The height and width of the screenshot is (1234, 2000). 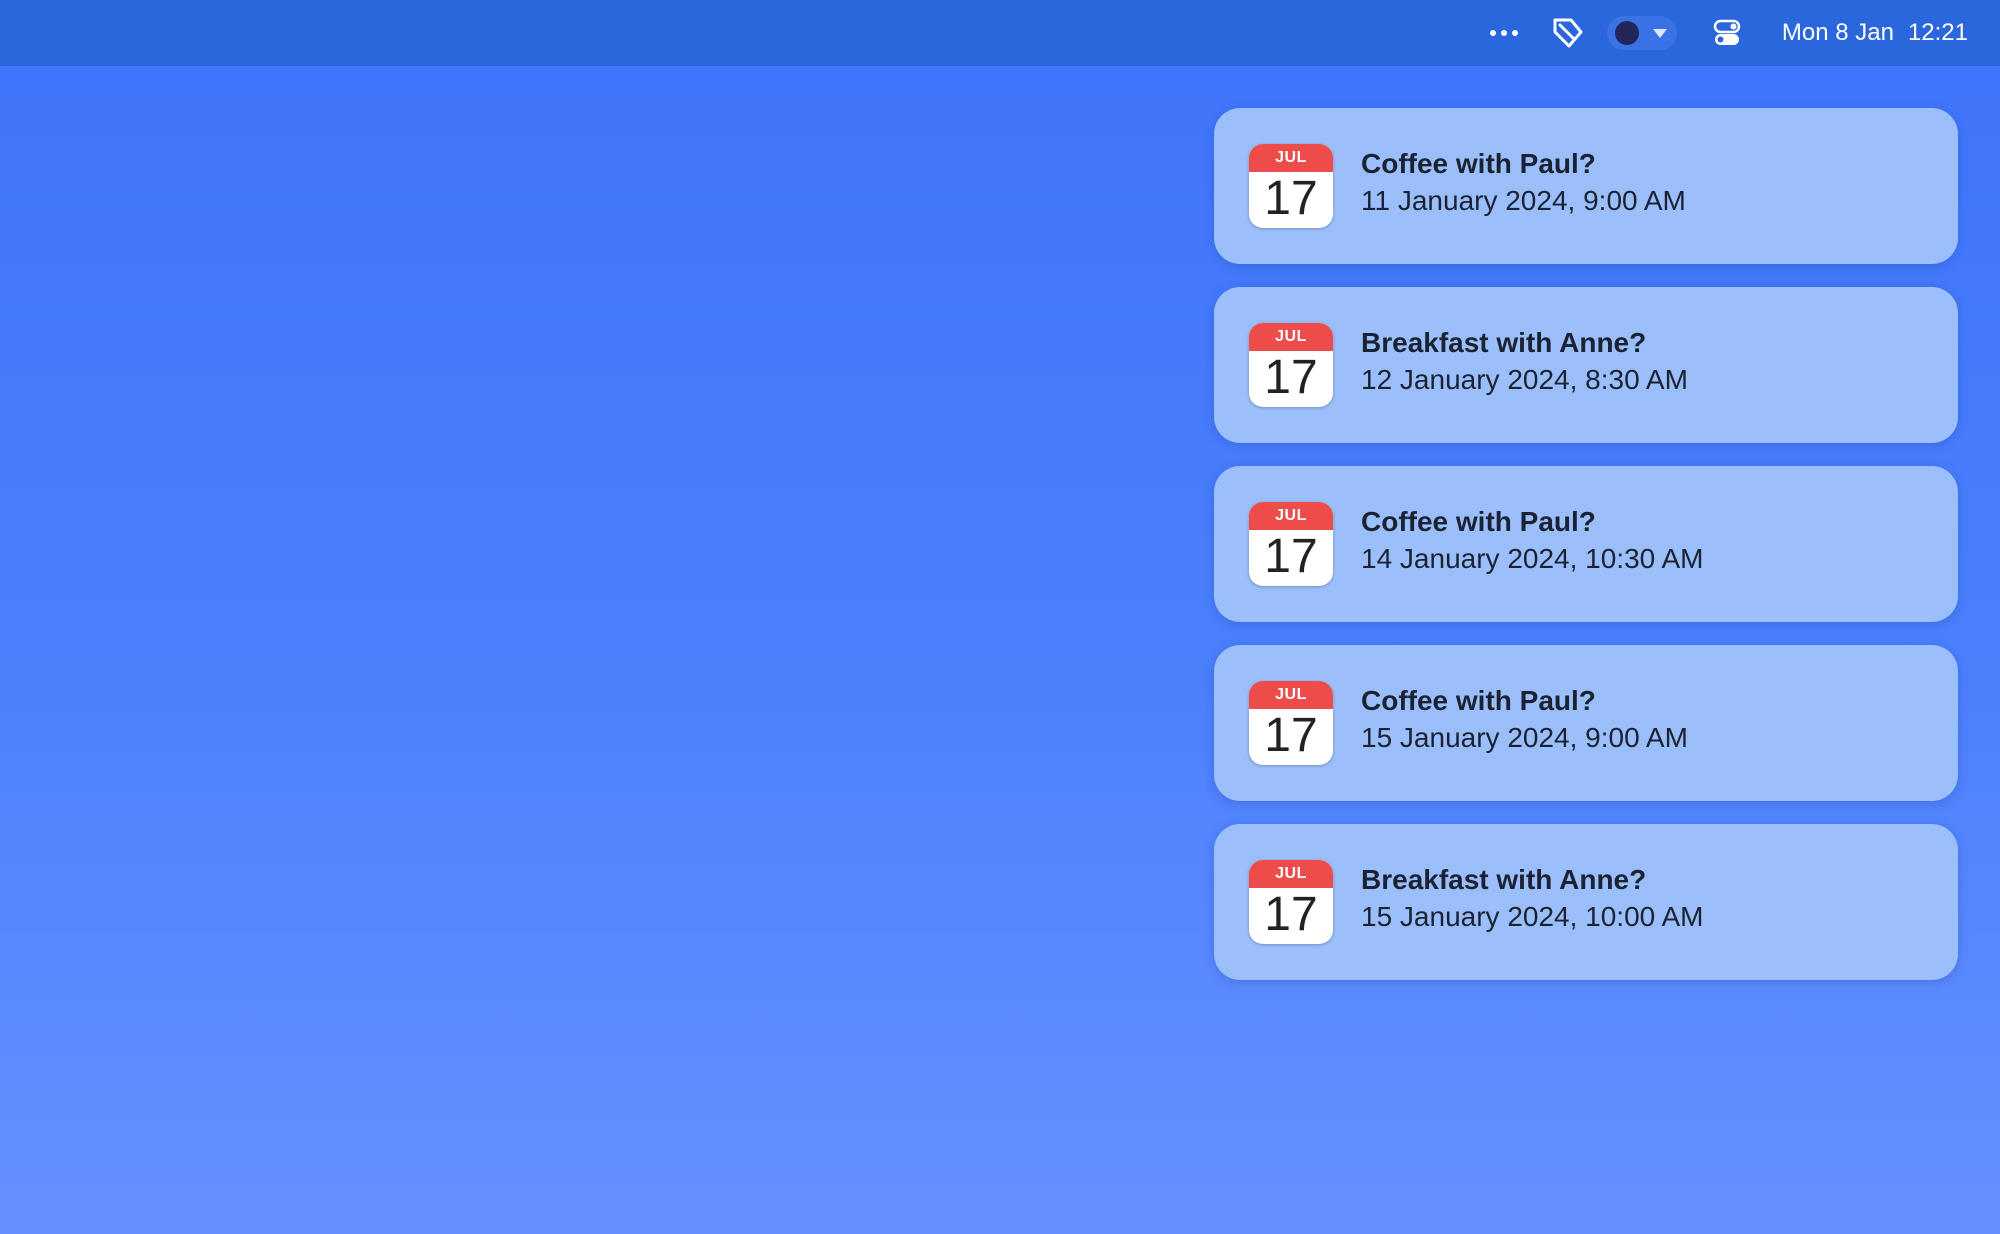 I want to click on control-center-icon, so click(x=1727, y=33).